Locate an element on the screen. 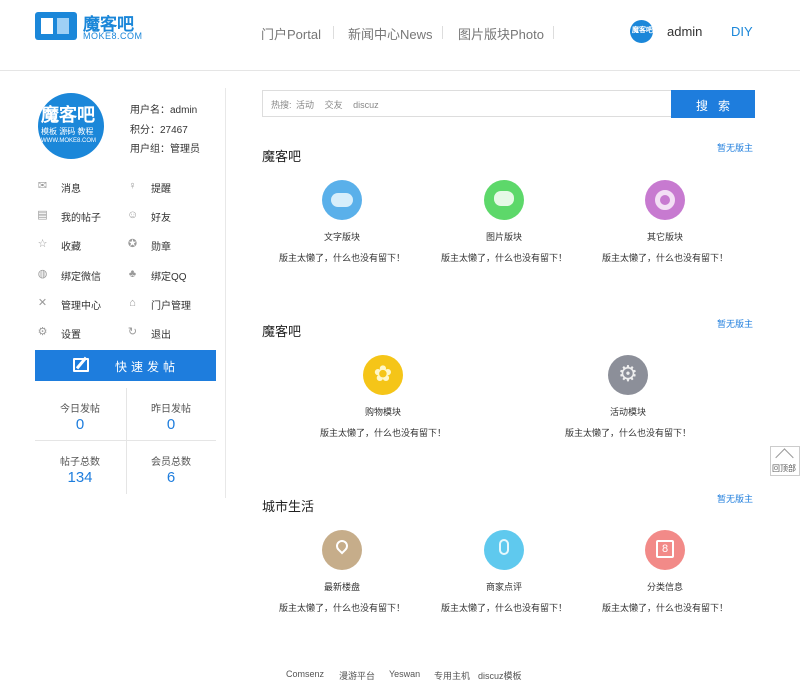 This screenshot has height=682, width=800. chat-icon is located at coordinates (504, 198).